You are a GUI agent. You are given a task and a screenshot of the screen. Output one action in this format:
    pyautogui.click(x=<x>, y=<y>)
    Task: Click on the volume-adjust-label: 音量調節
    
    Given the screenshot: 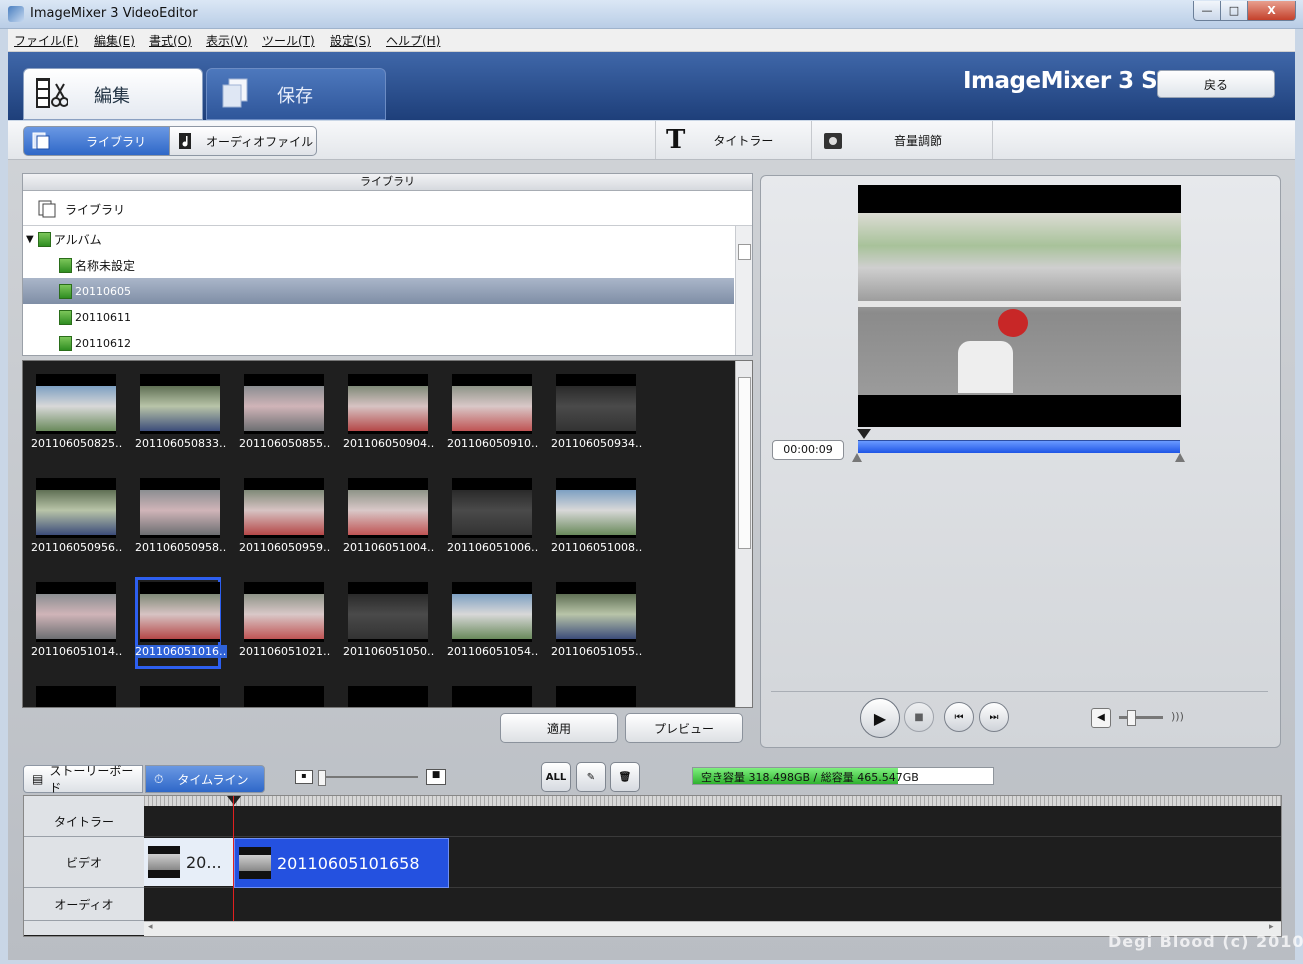 What is the action you would take?
    pyautogui.click(x=918, y=140)
    